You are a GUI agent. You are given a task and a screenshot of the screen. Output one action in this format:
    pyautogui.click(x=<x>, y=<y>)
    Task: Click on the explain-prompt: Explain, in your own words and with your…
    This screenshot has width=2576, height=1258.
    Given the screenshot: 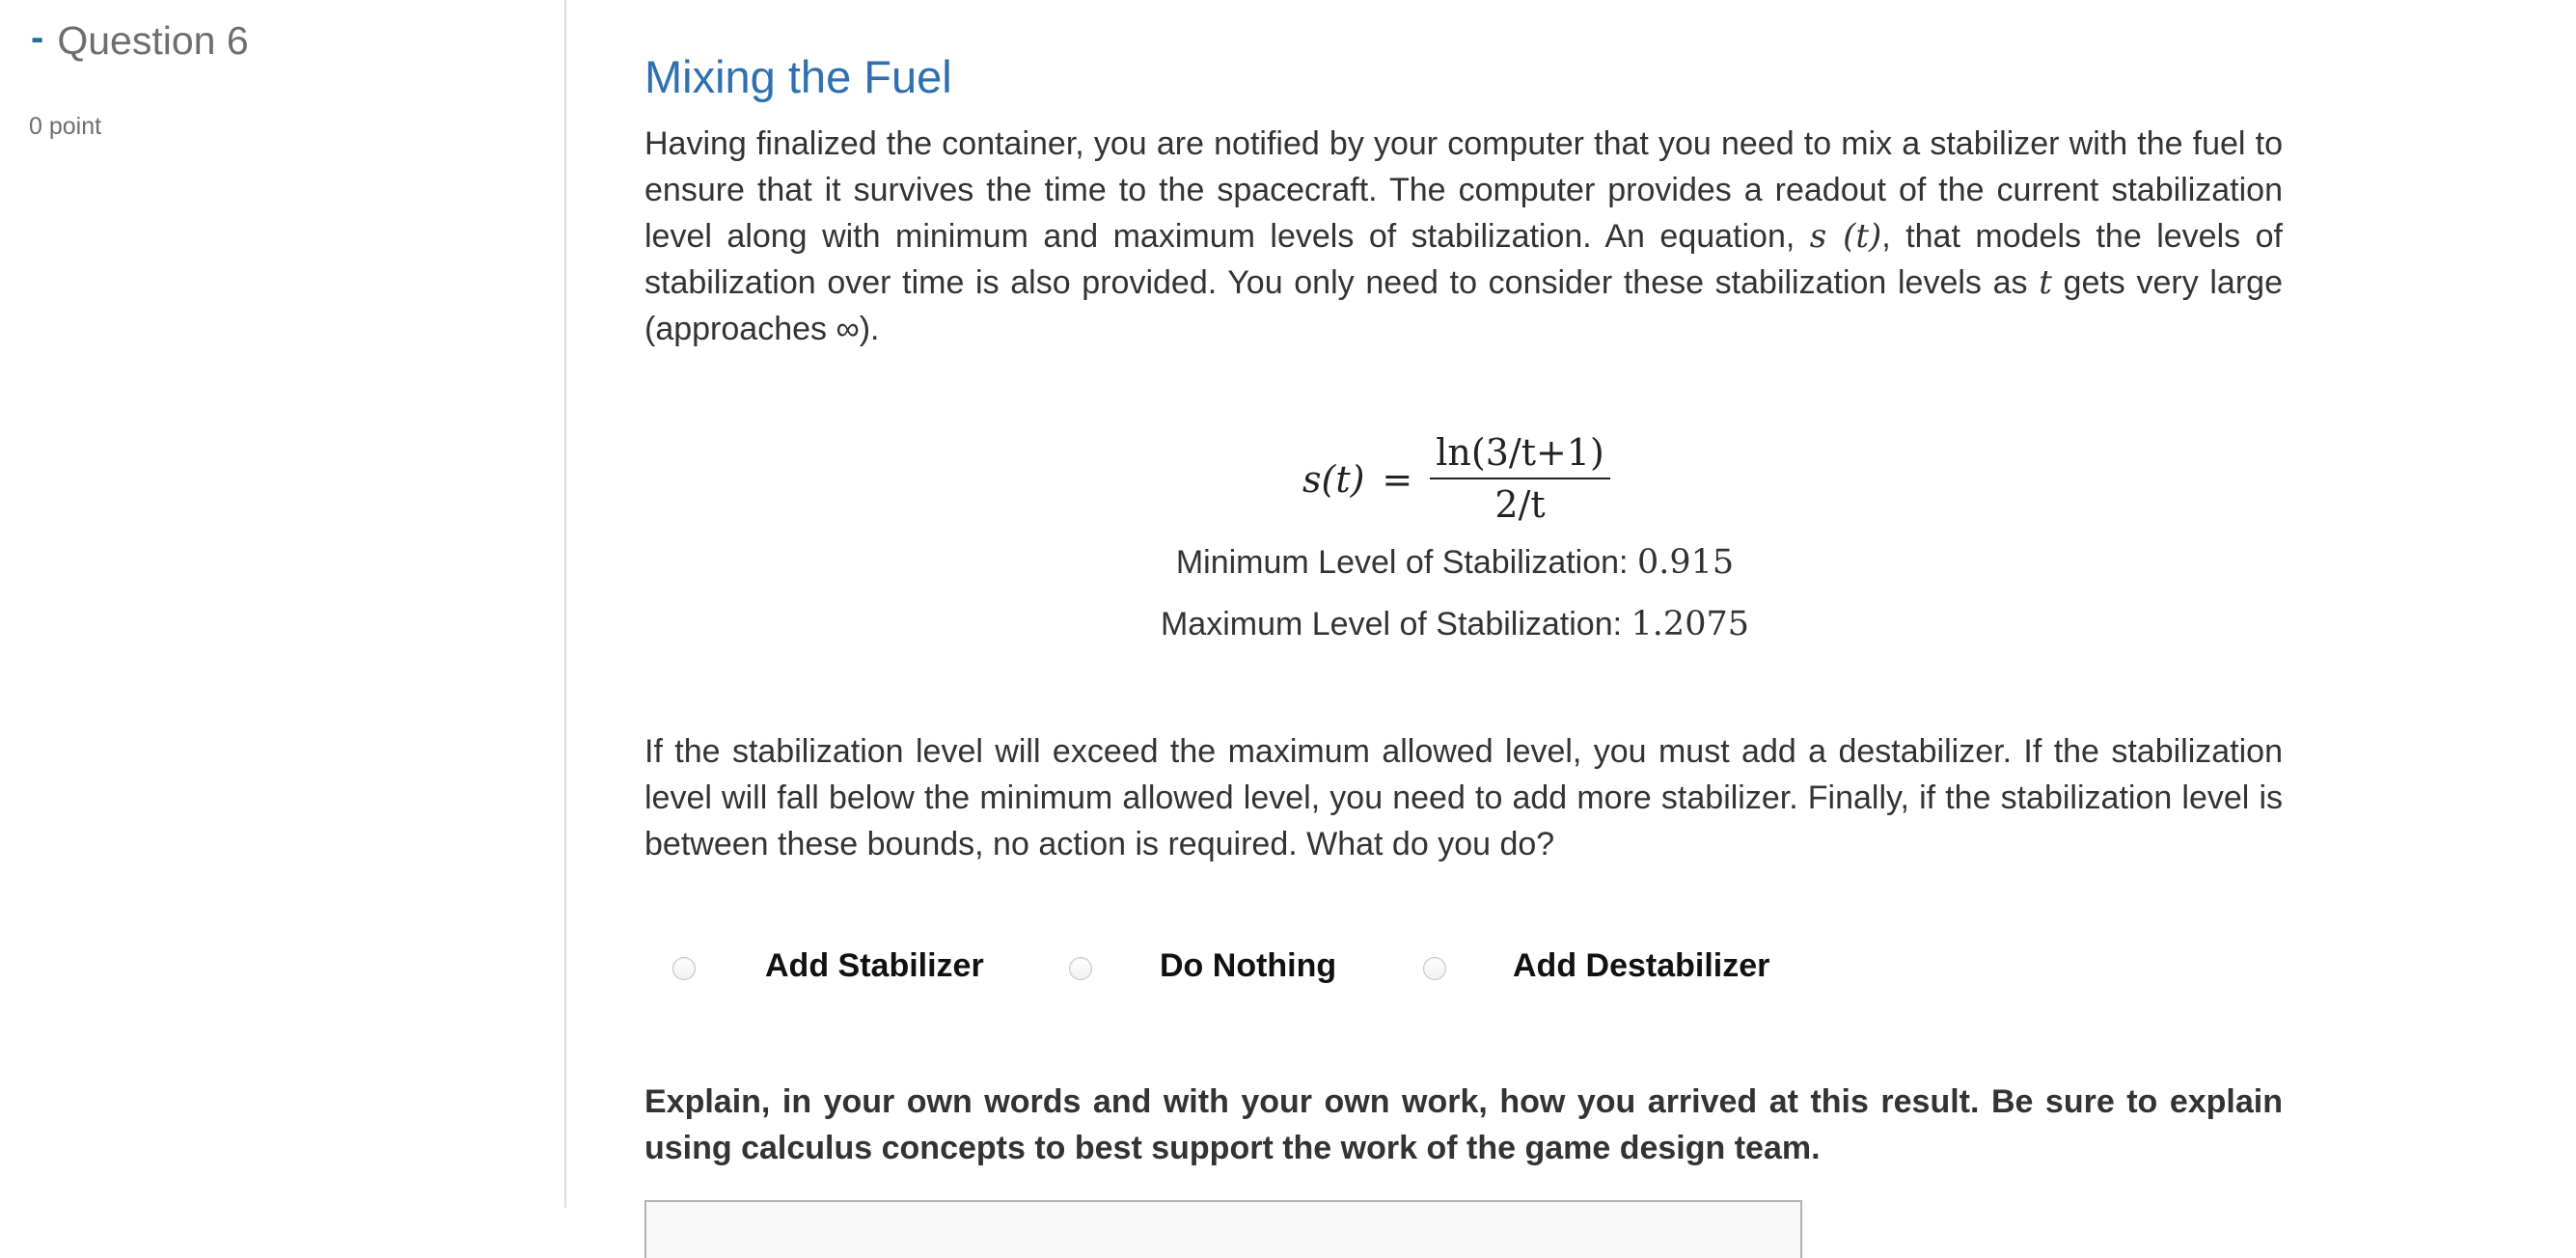 What is the action you would take?
    pyautogui.click(x=1463, y=1124)
    